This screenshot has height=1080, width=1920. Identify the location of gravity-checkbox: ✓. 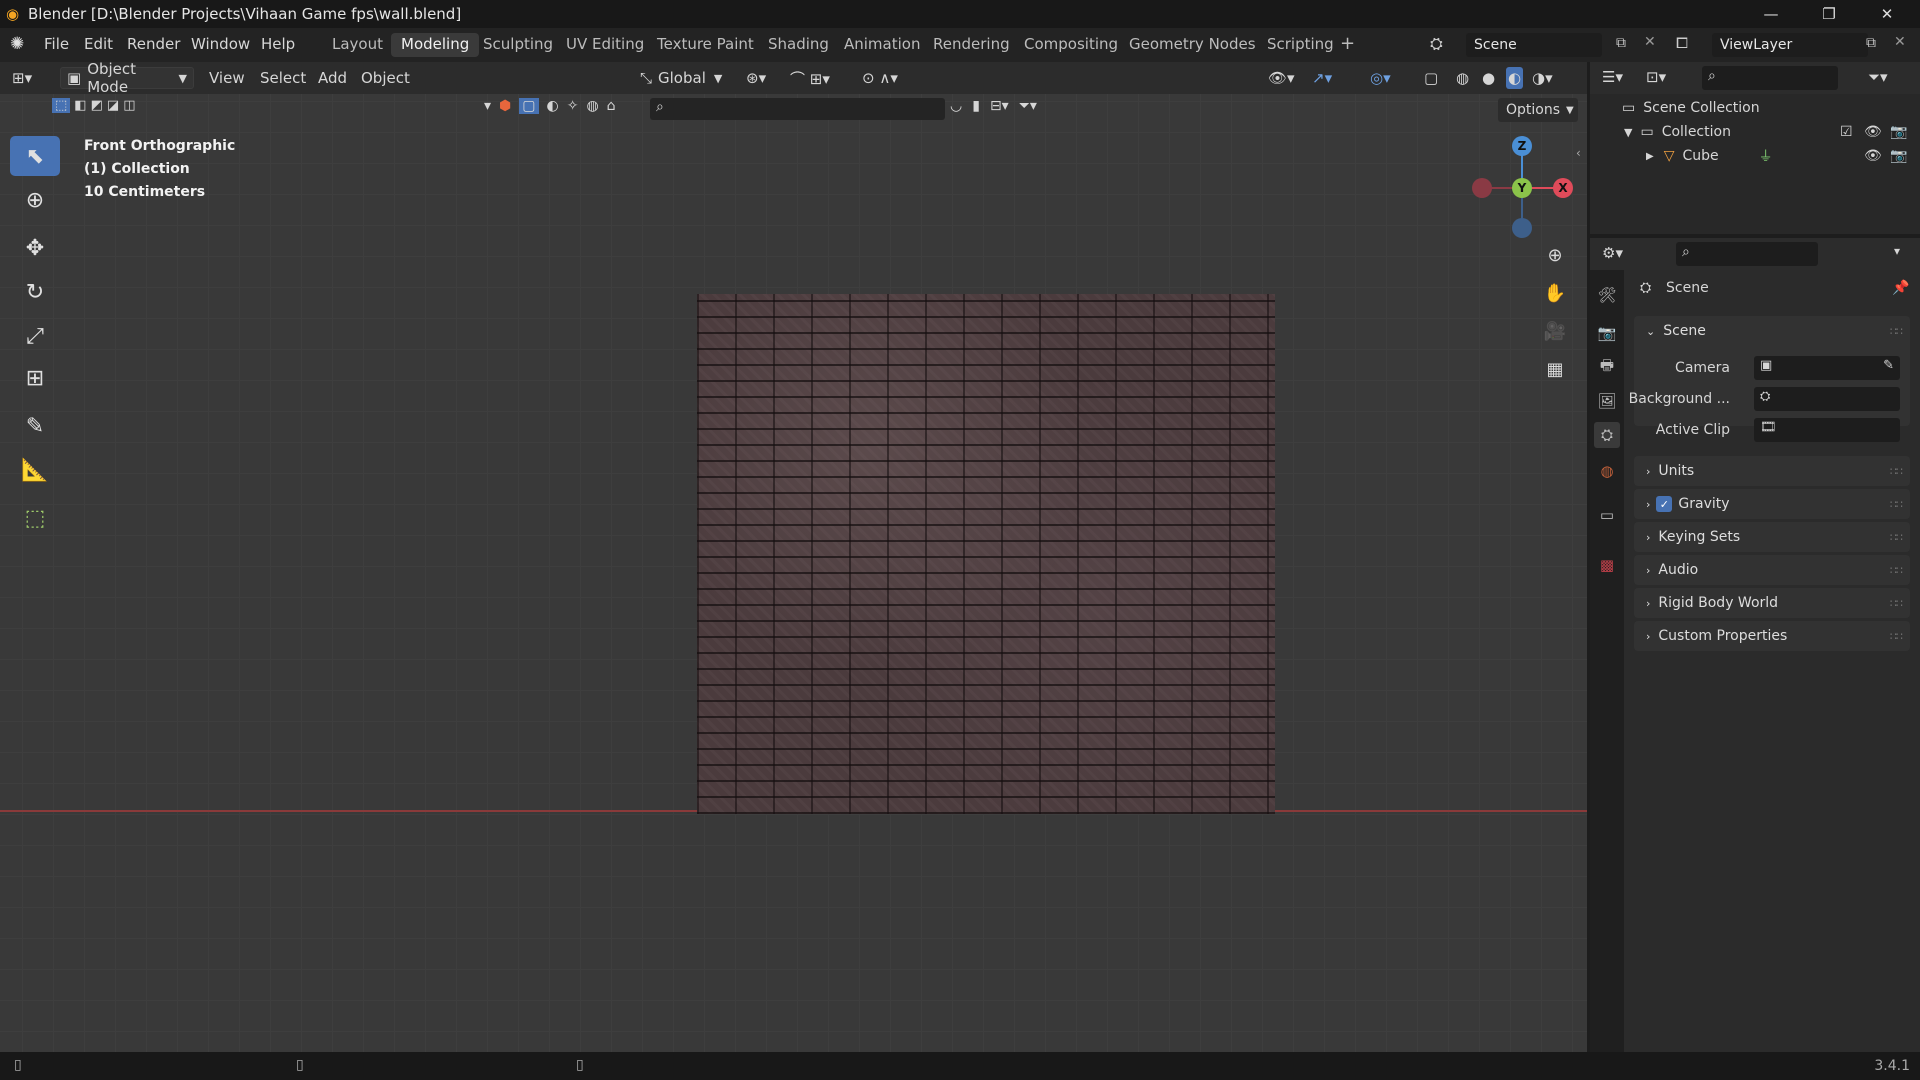
(1664, 504).